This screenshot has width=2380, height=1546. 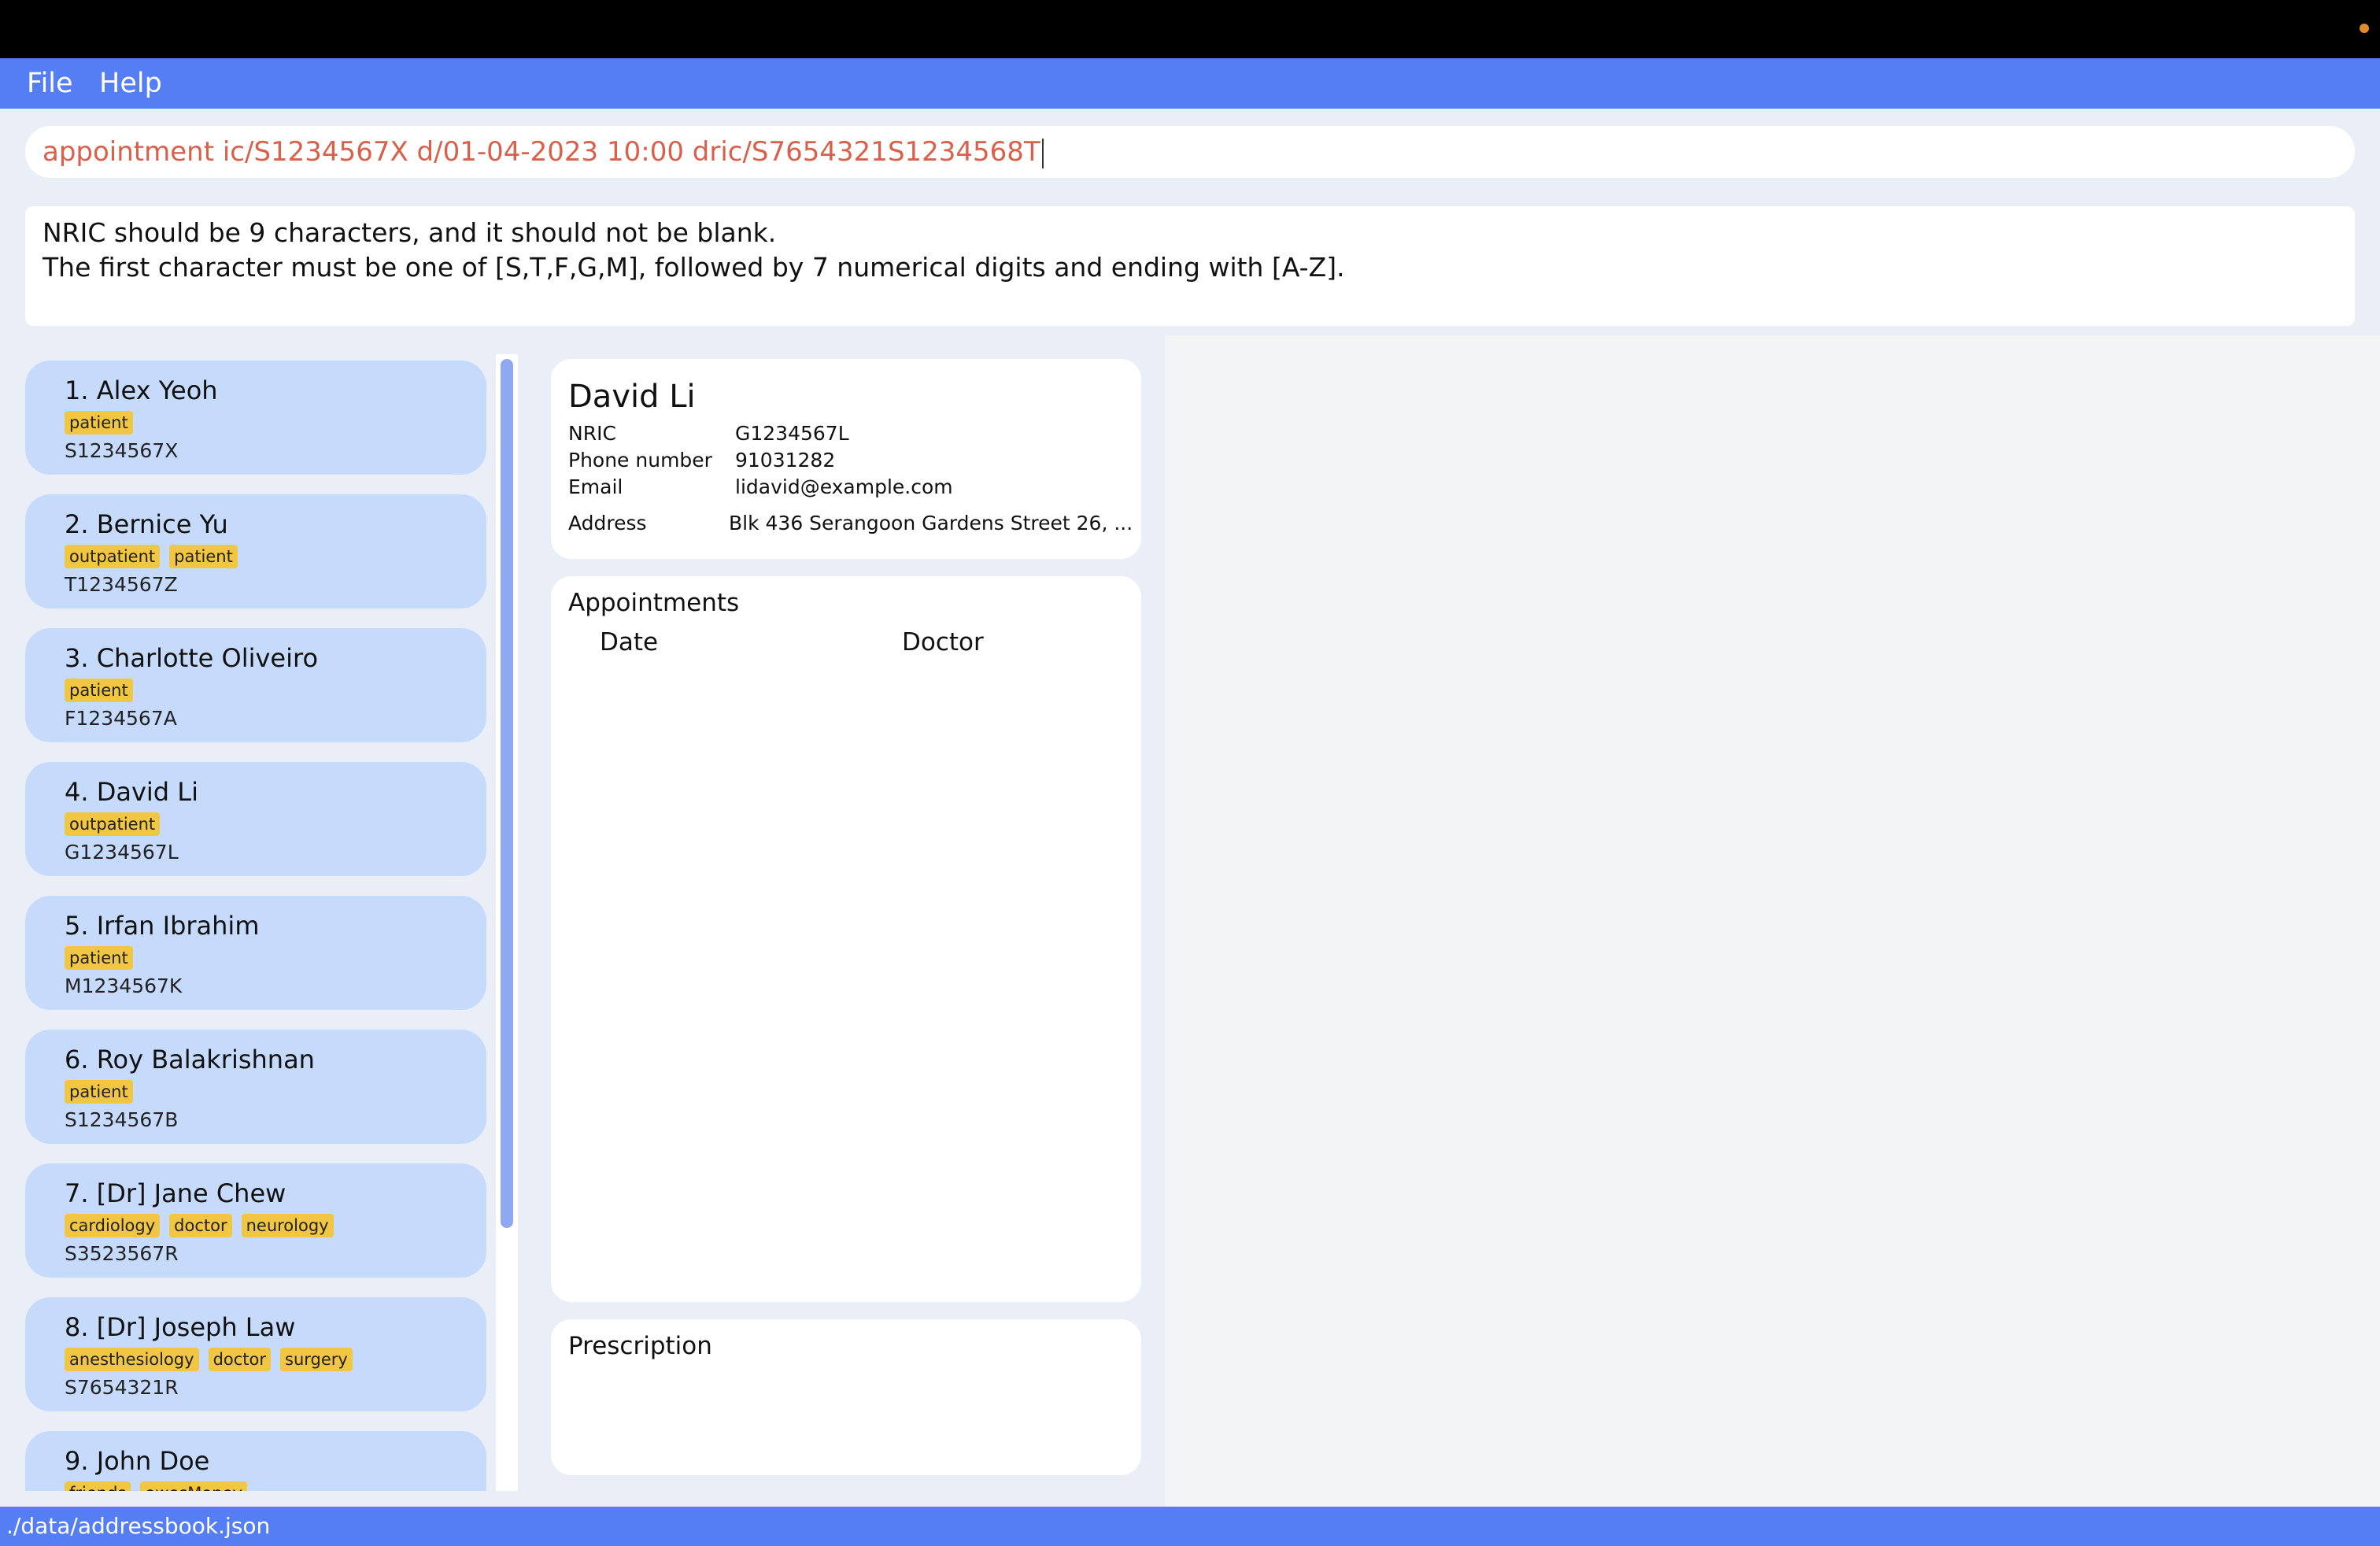 What do you see at coordinates (130, 83) in the screenshot?
I see `menu-help: Help` at bounding box center [130, 83].